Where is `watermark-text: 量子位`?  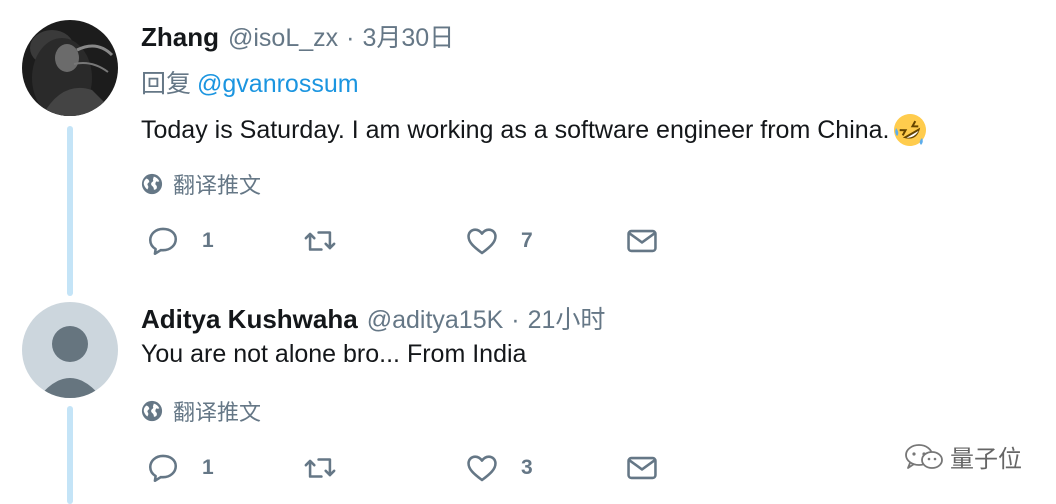
watermark-text: 量子位 is located at coordinates (986, 459).